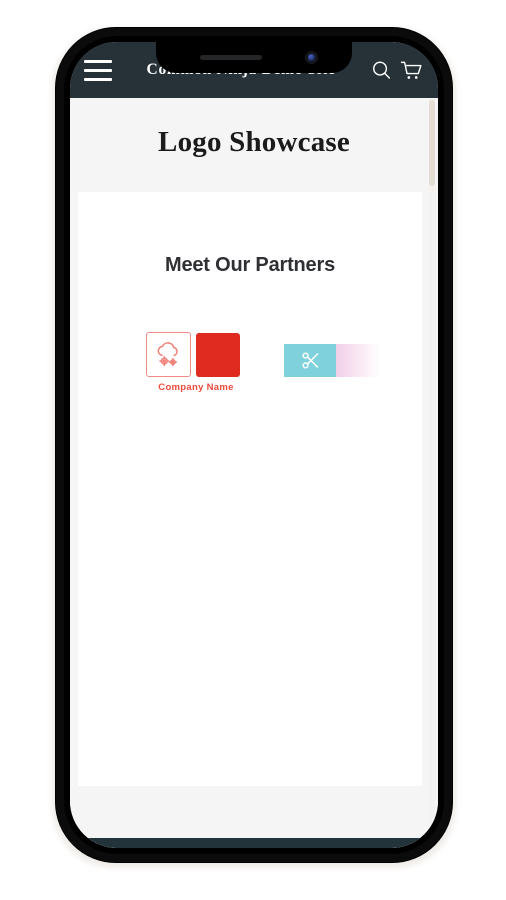 The height and width of the screenshot is (900, 506). What do you see at coordinates (358, 360) in the screenshot?
I see `pink-gradient-logo` at bounding box center [358, 360].